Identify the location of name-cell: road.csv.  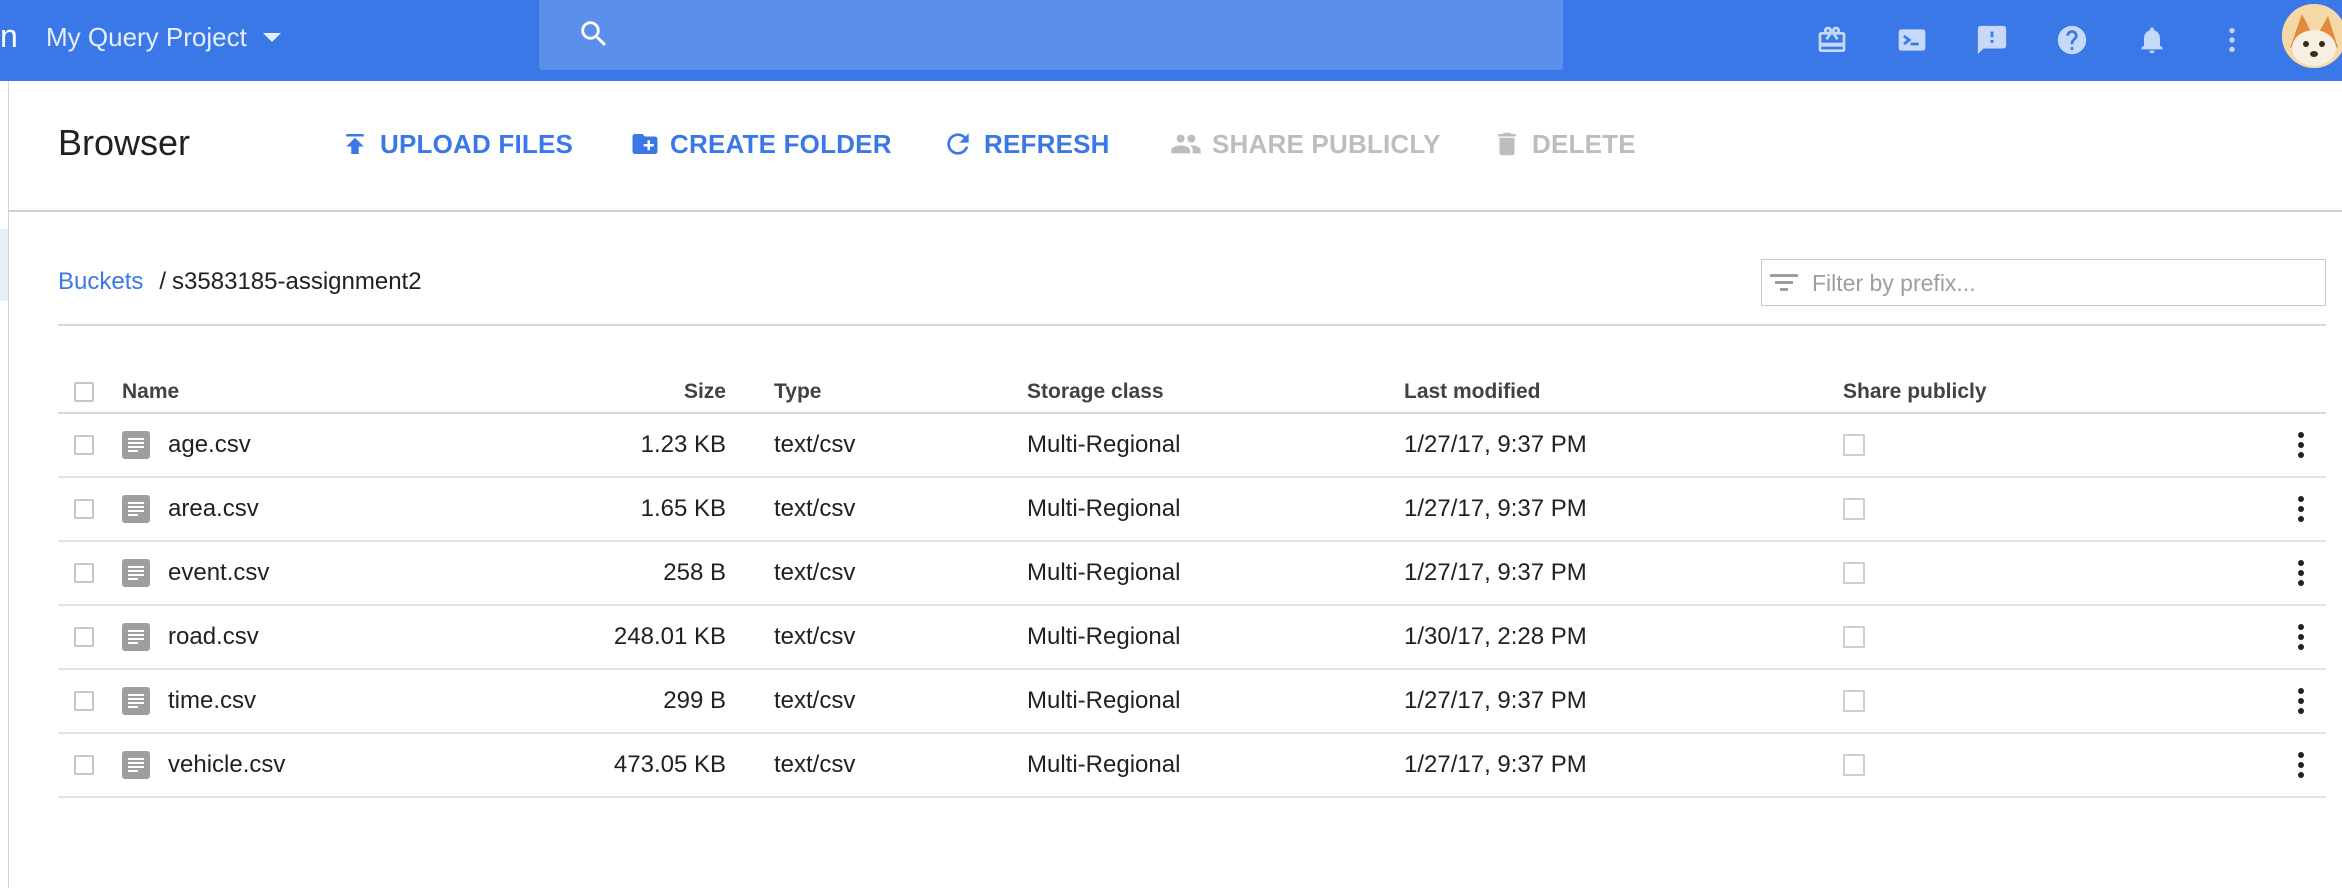
(190, 637).